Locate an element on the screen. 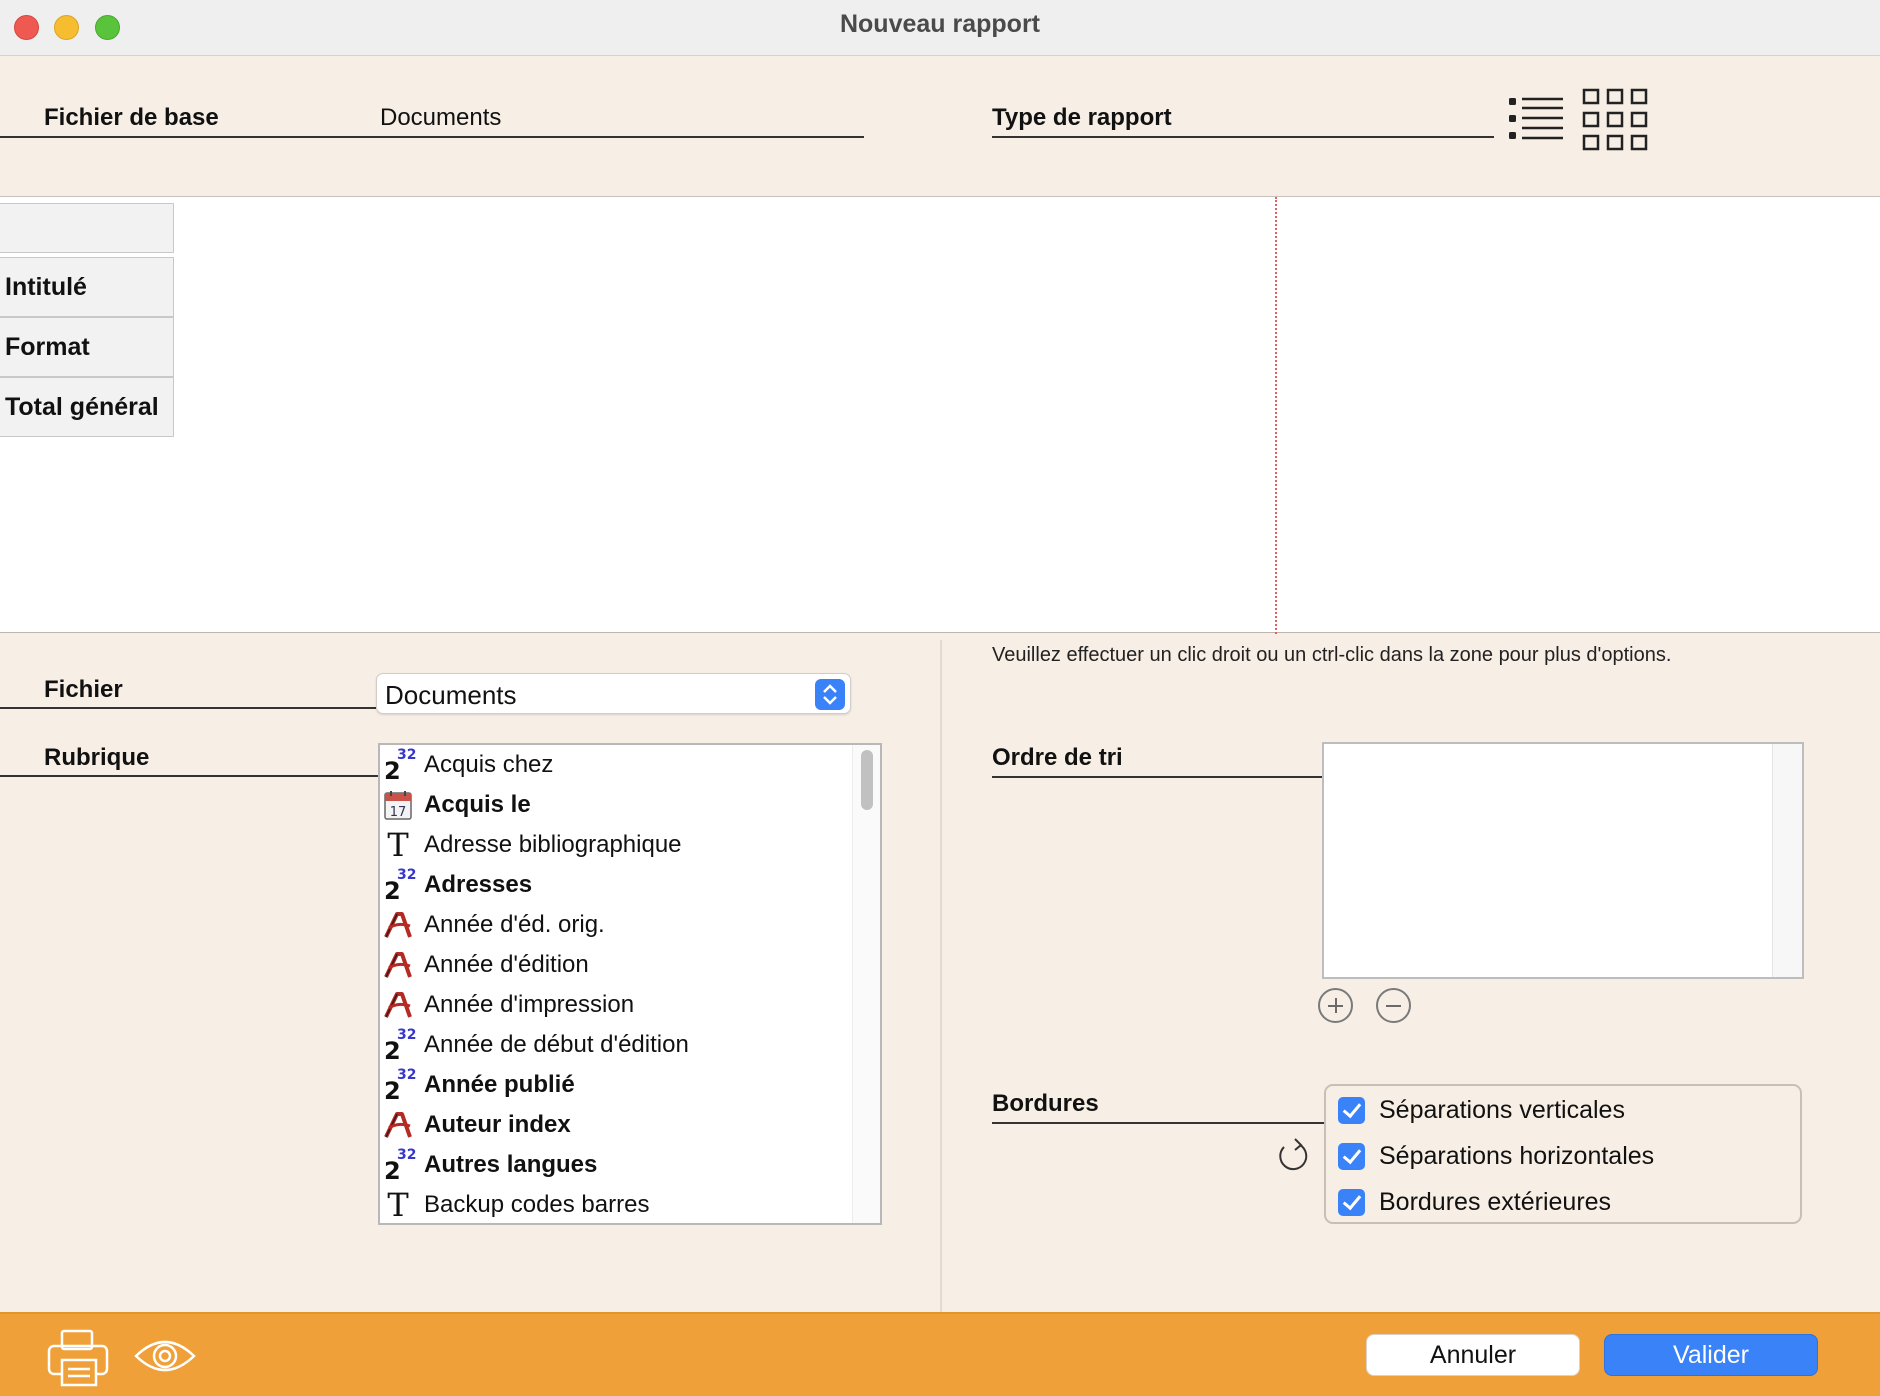 Image resolution: width=1880 pixels, height=1396 pixels. field-list-item: 2 32 Autres langues is located at coordinates (615, 1165).